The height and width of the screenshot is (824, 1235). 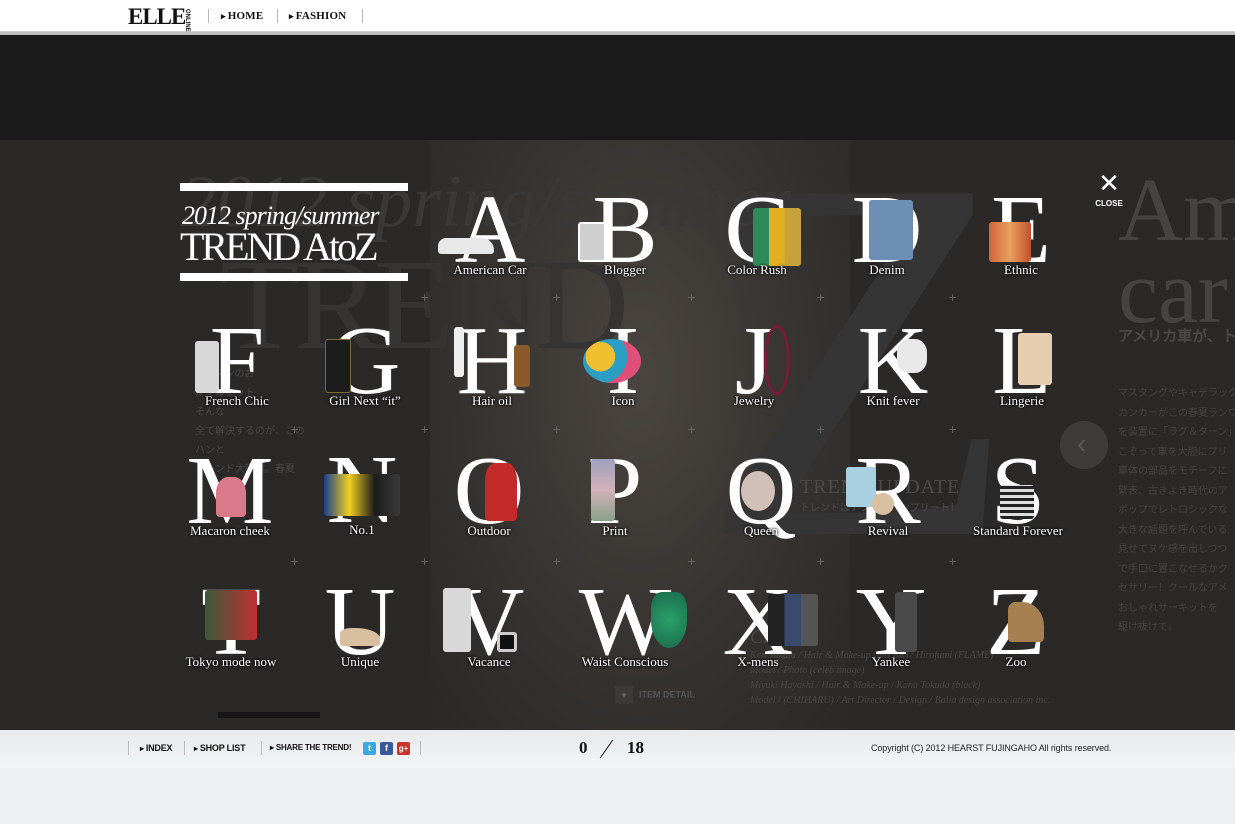 What do you see at coordinates (156, 748) in the screenshot?
I see `footer-index-link: INDEX` at bounding box center [156, 748].